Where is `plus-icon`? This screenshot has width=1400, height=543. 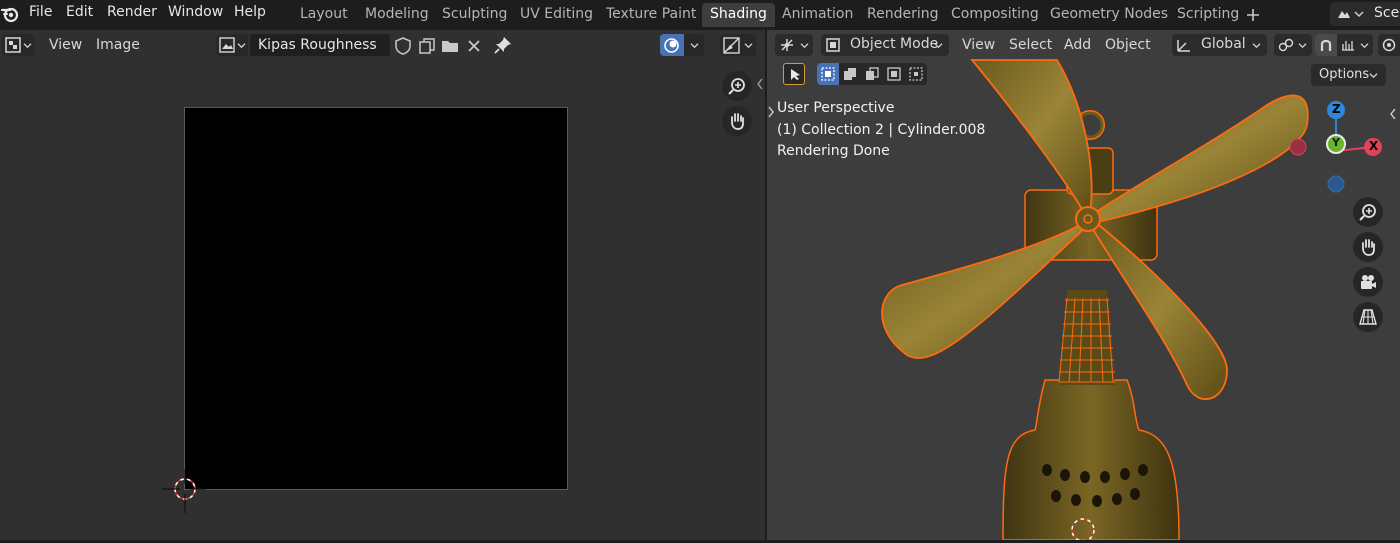
plus-icon is located at coordinates (1253, 15).